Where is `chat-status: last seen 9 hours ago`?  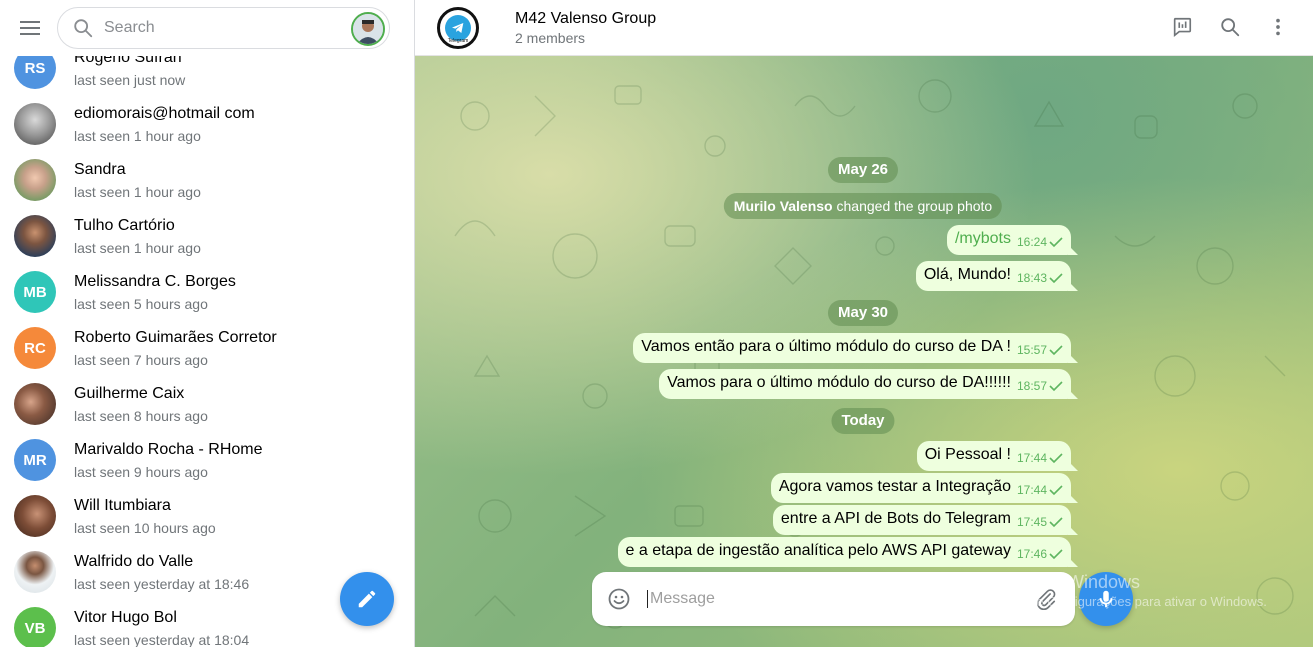 chat-status: last seen 9 hours ago is located at coordinates (141, 471).